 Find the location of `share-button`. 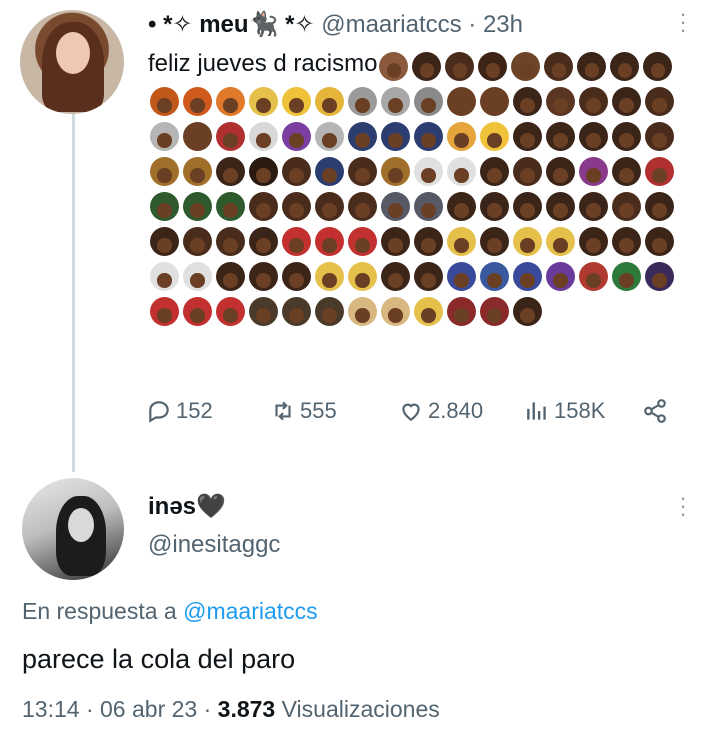

share-button is located at coordinates (655, 411).